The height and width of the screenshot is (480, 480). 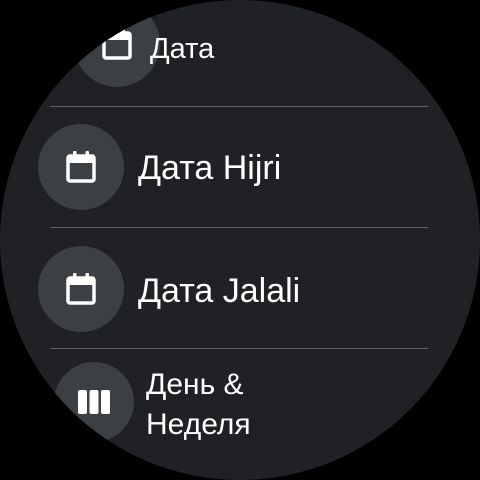 I want to click on item-label: Дата Jalali, so click(x=219, y=291).